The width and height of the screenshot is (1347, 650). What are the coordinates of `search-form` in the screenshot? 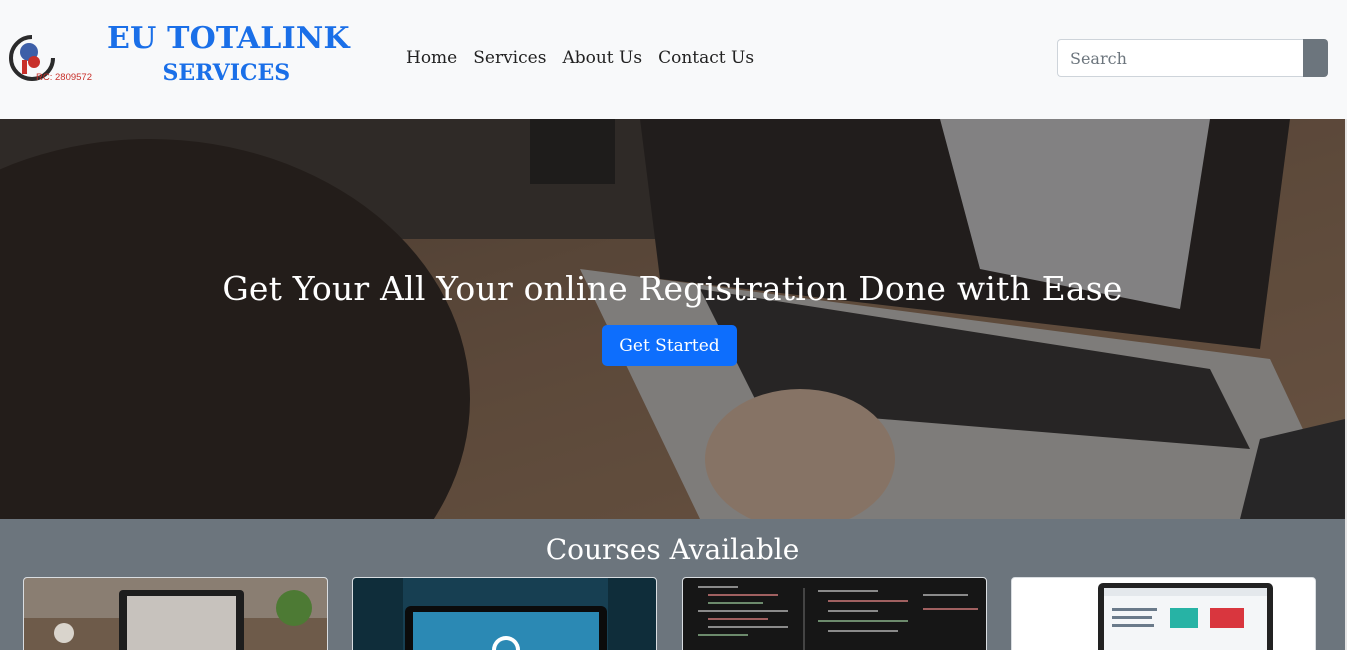 It's located at (1192, 58).